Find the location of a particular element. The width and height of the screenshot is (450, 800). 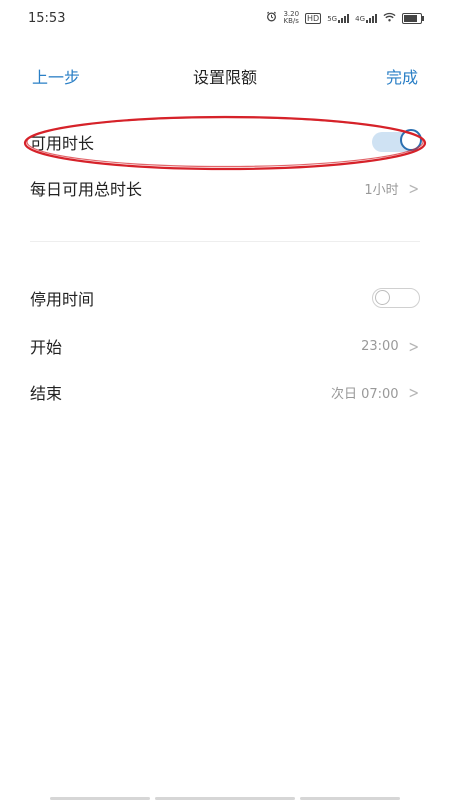

signal-4g: 4G is located at coordinates (366, 18).